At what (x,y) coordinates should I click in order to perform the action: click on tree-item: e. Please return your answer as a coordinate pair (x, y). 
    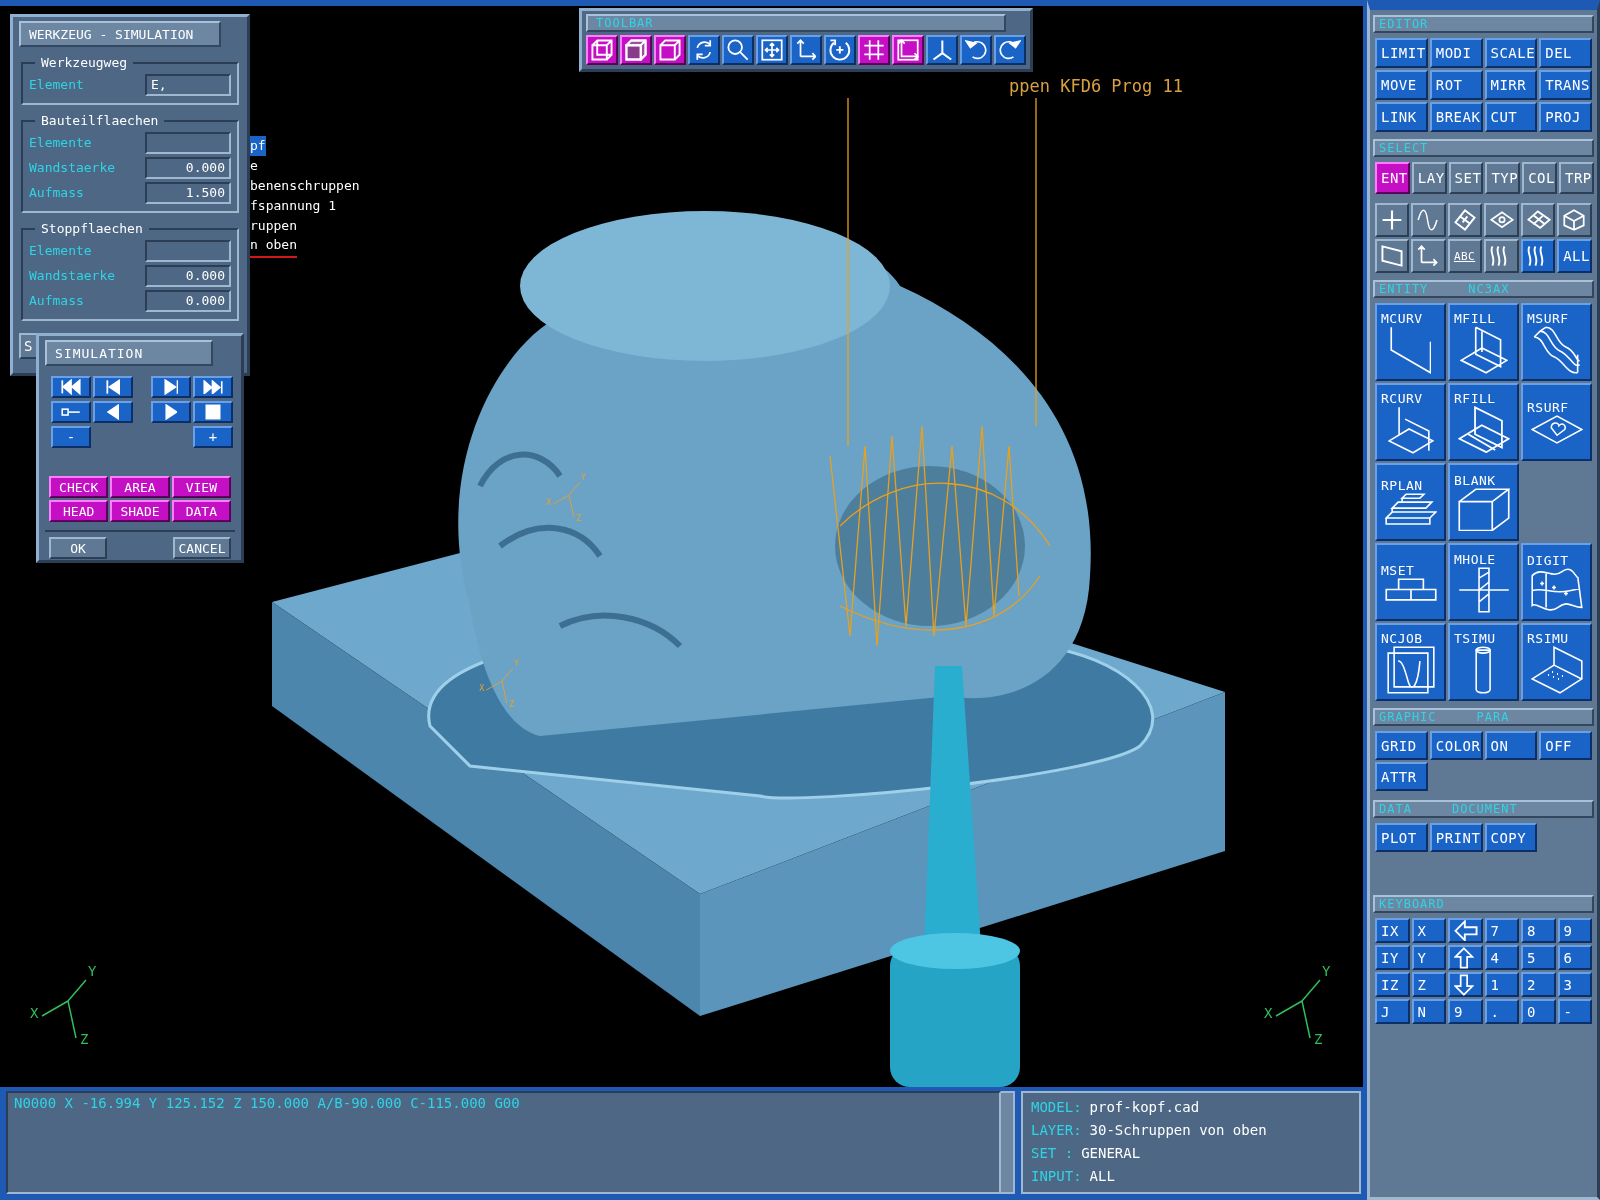
    Looking at the image, I should click on (254, 166).